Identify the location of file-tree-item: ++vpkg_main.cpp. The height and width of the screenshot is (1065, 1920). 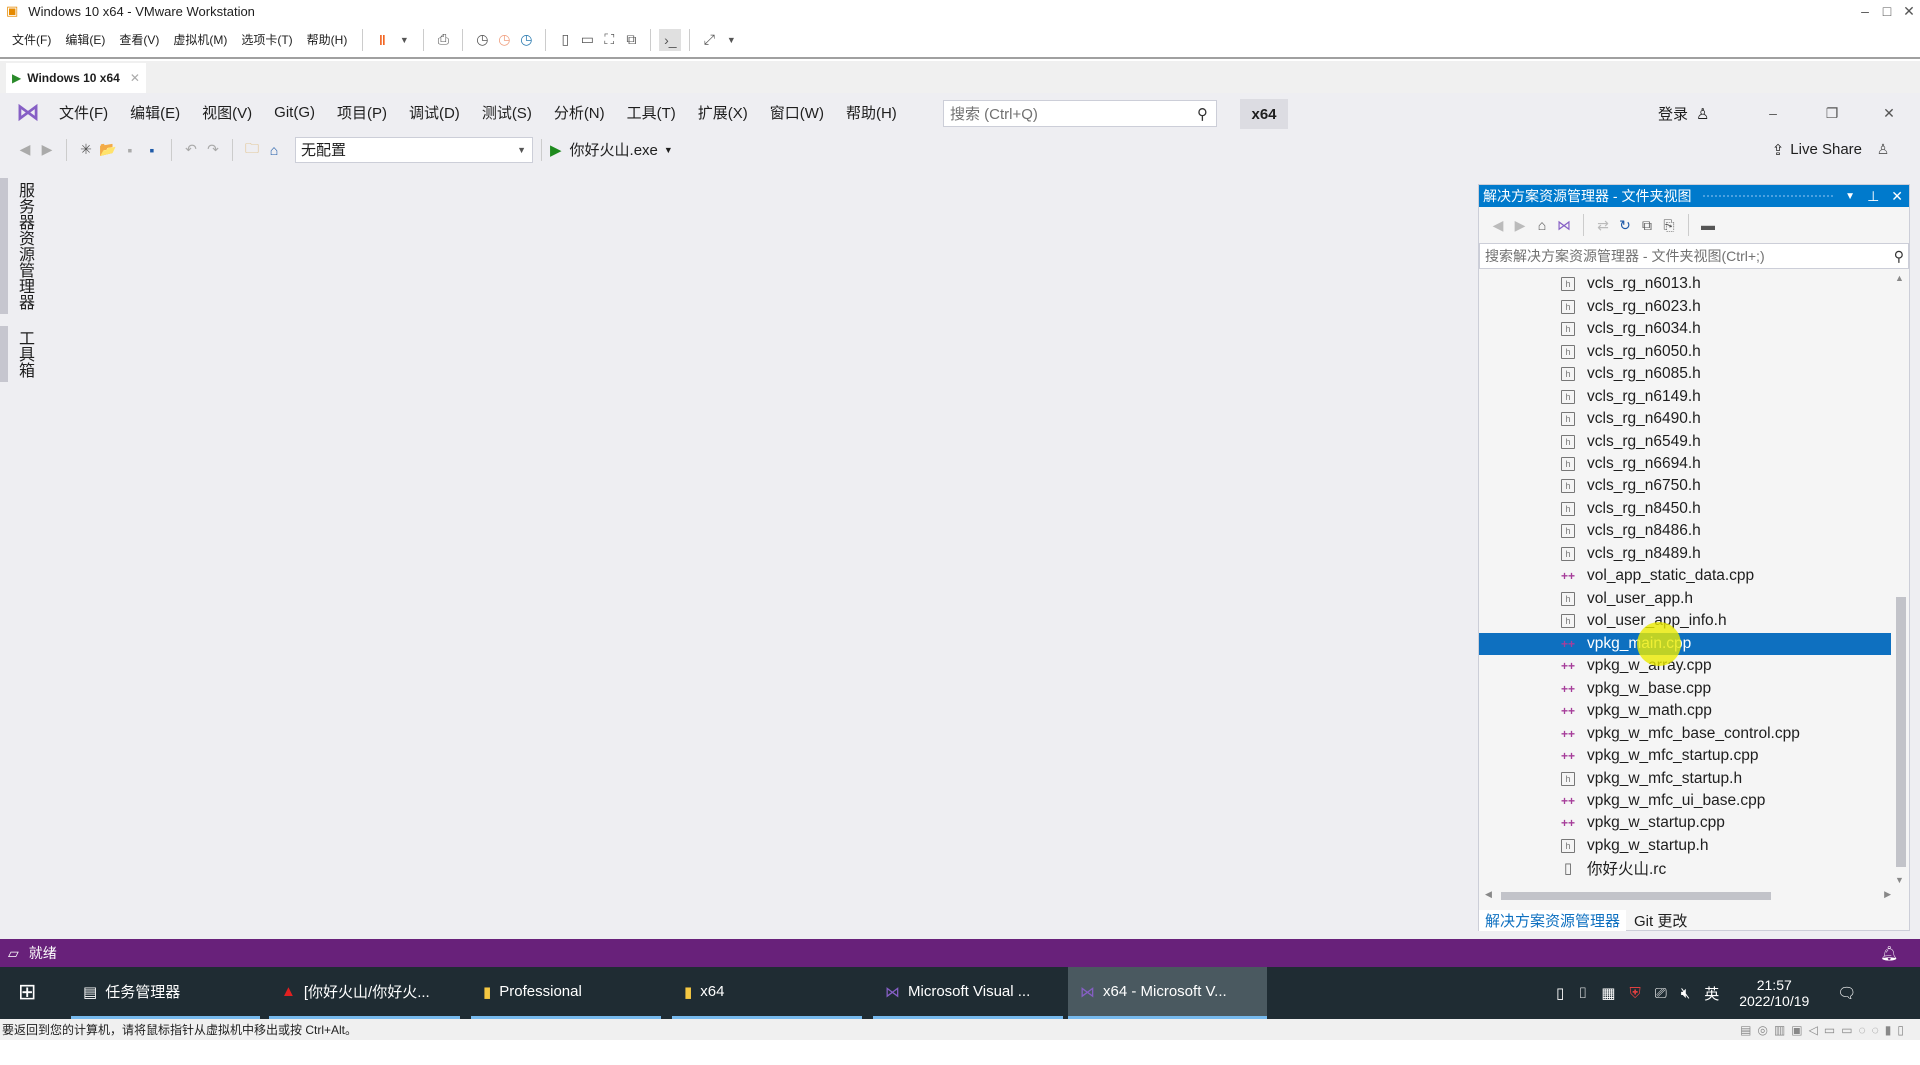
(1685, 643).